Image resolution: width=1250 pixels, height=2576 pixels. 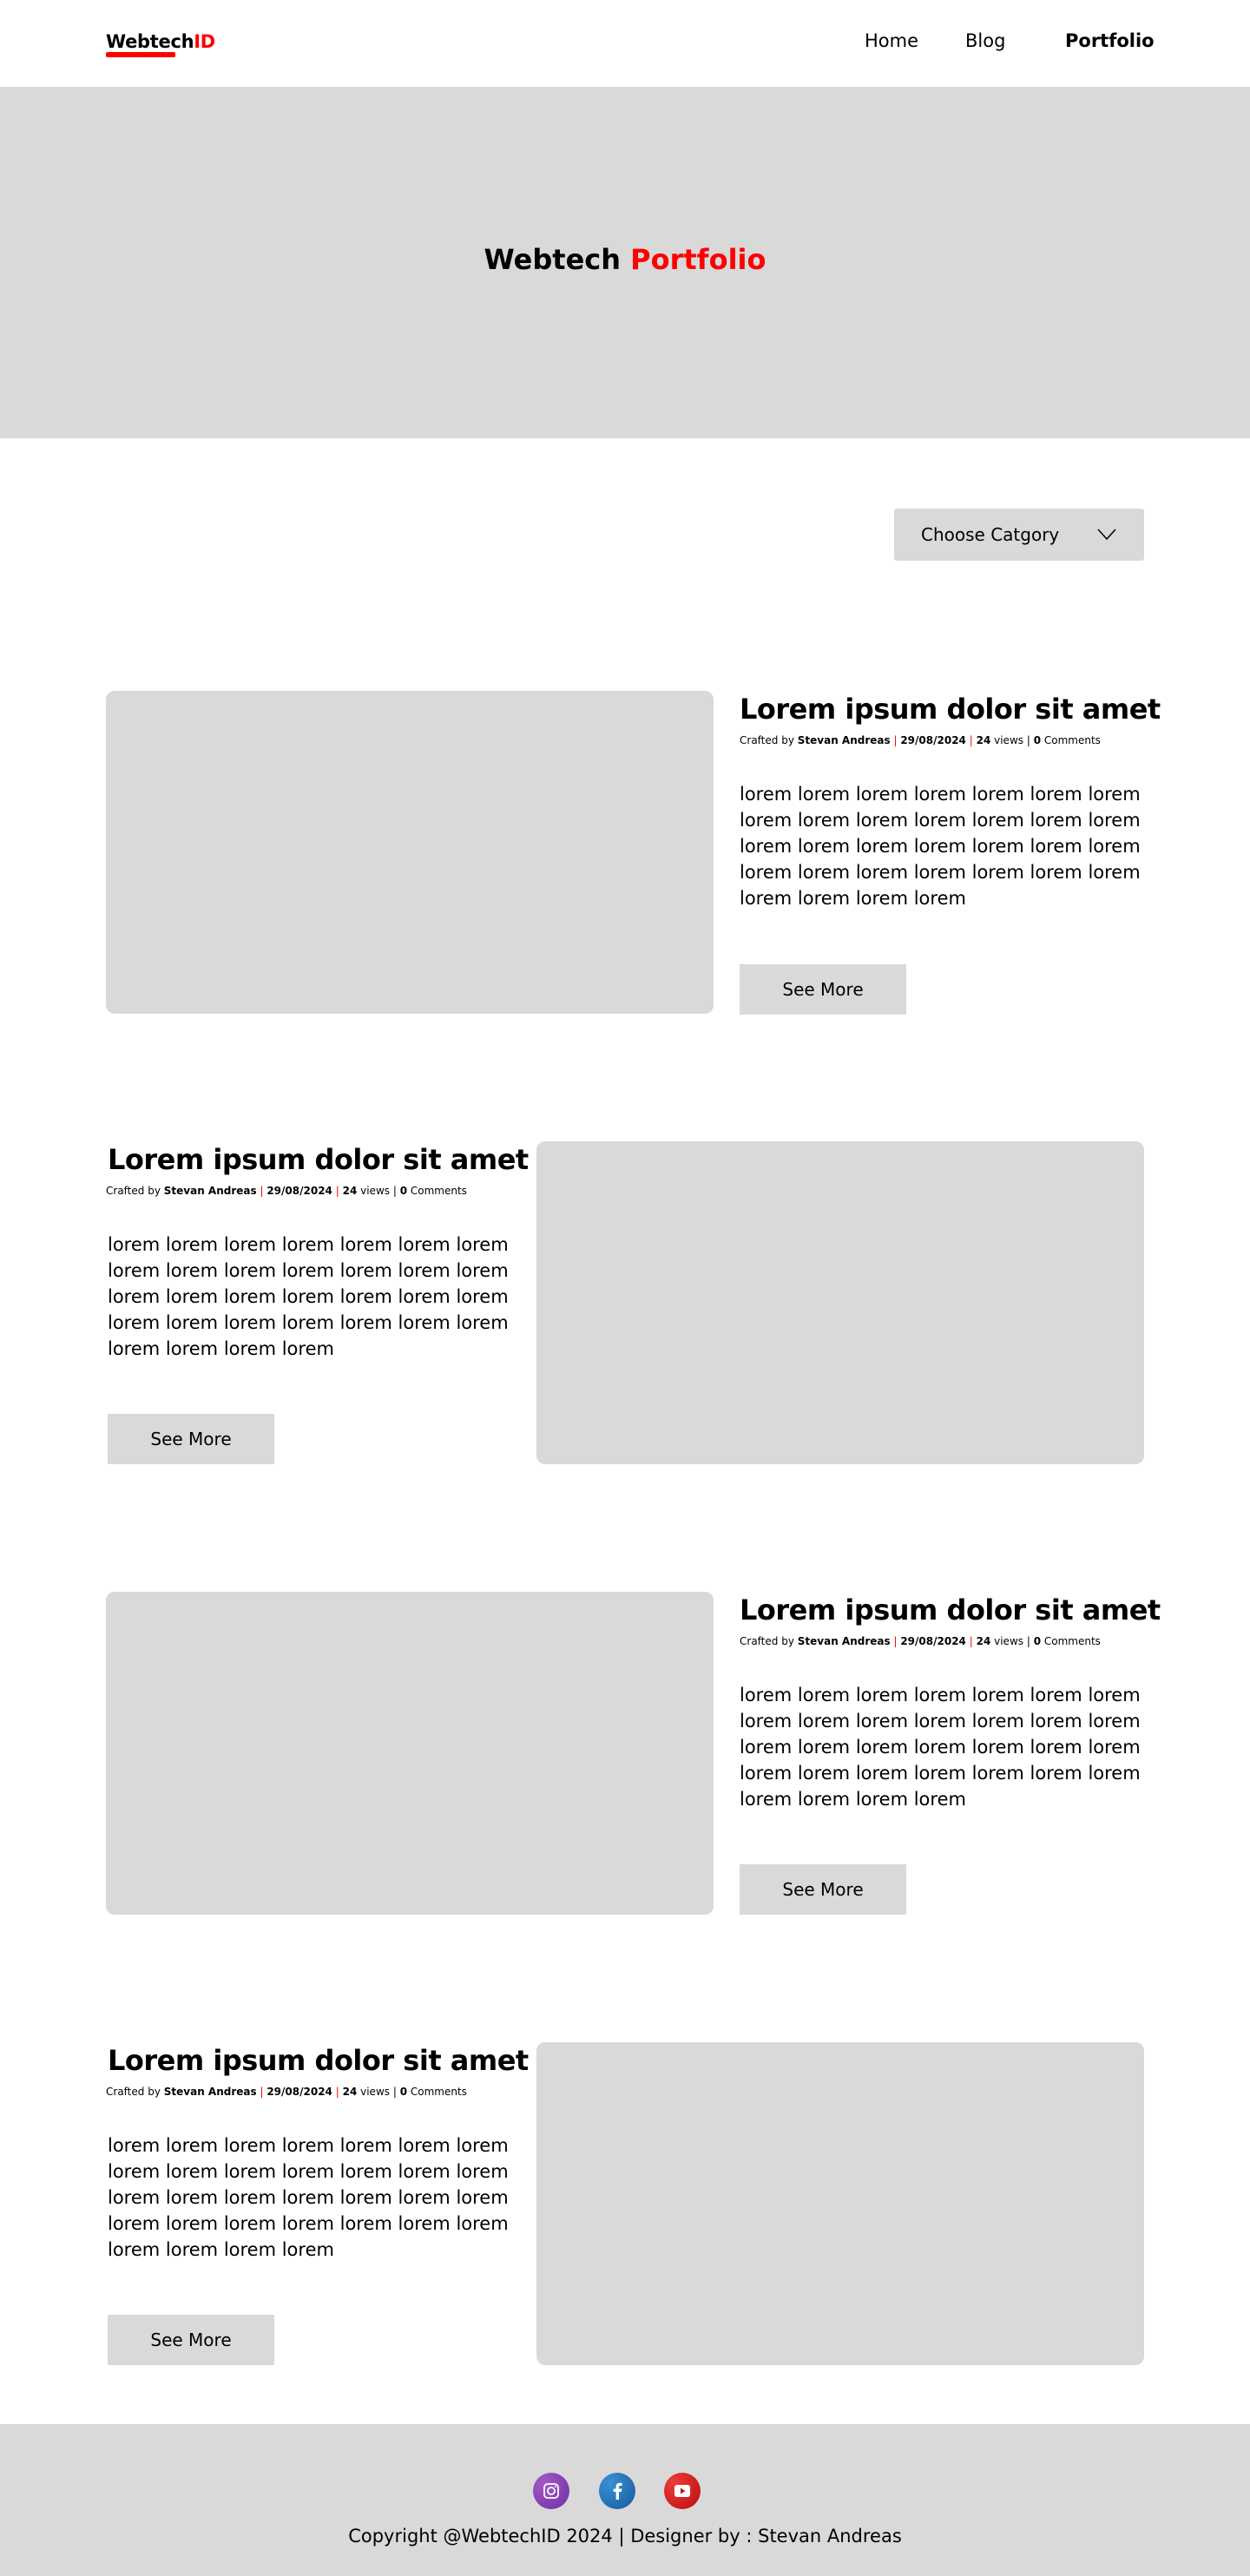 I want to click on site-header: WebtechID Home Blog Portfolio, so click(x=625, y=43).